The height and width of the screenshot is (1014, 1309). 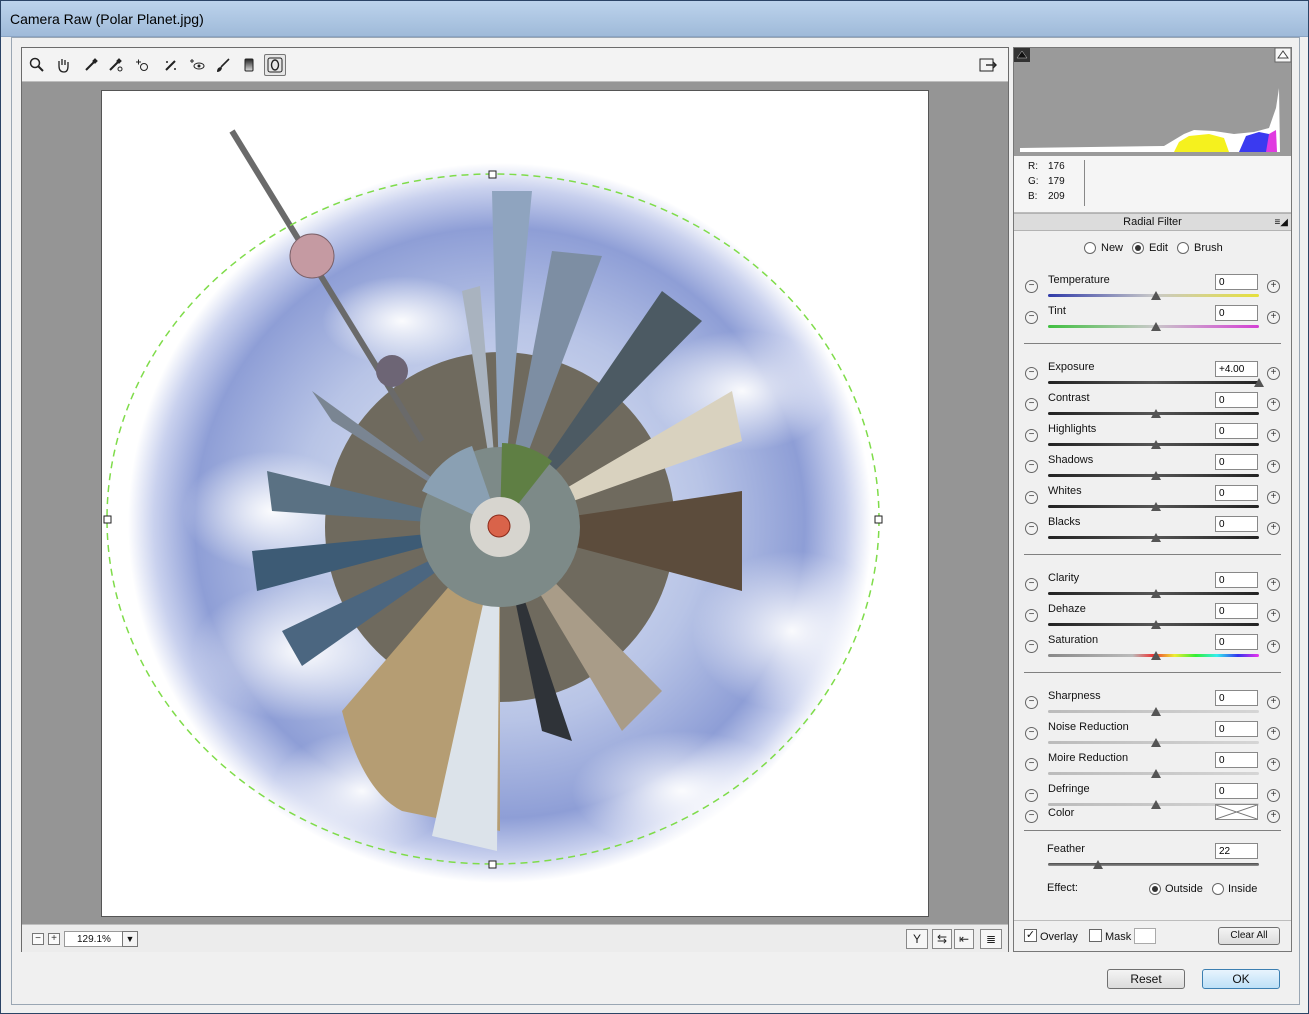 I want to click on highlights-thumb, so click(x=1156, y=444).